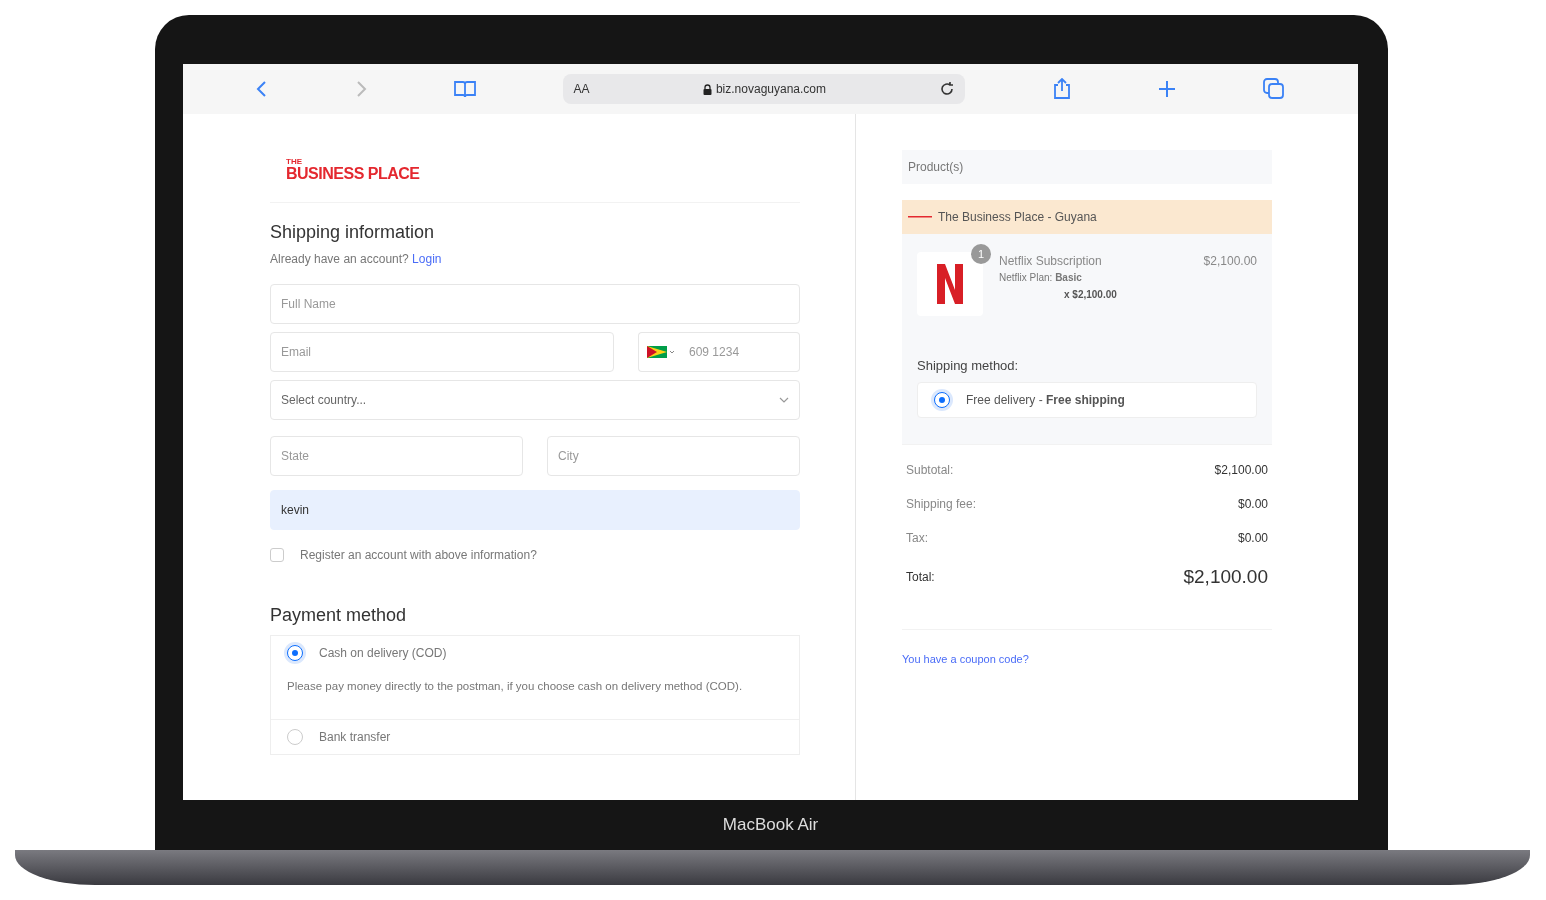  What do you see at coordinates (770, 89) in the screenshot?
I see `url-text: biz.novaguyana.com` at bounding box center [770, 89].